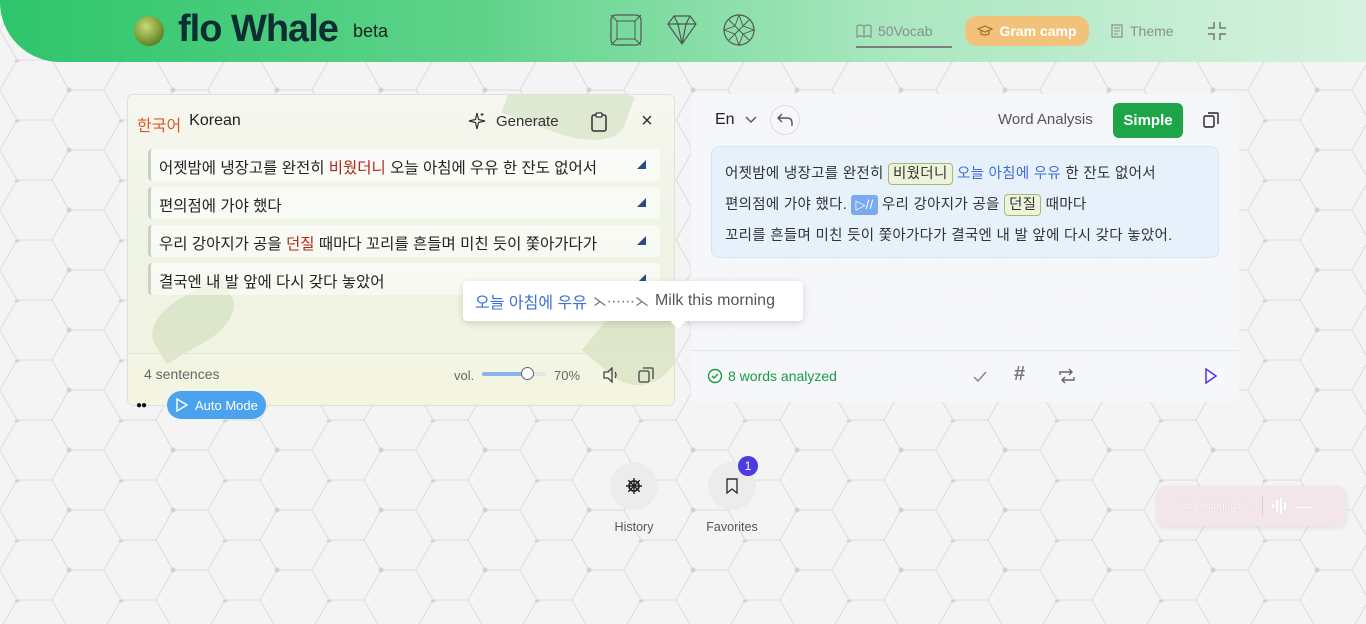 The width and height of the screenshot is (1366, 624). I want to click on tooltip-translation: Milk this morning, so click(714, 300).